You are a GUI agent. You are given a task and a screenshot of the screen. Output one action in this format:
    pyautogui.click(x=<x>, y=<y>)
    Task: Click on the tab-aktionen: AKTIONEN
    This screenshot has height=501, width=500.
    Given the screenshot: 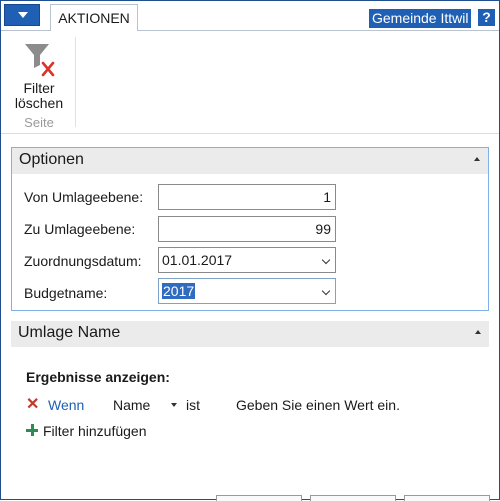 What is the action you would take?
    pyautogui.click(x=94, y=17)
    